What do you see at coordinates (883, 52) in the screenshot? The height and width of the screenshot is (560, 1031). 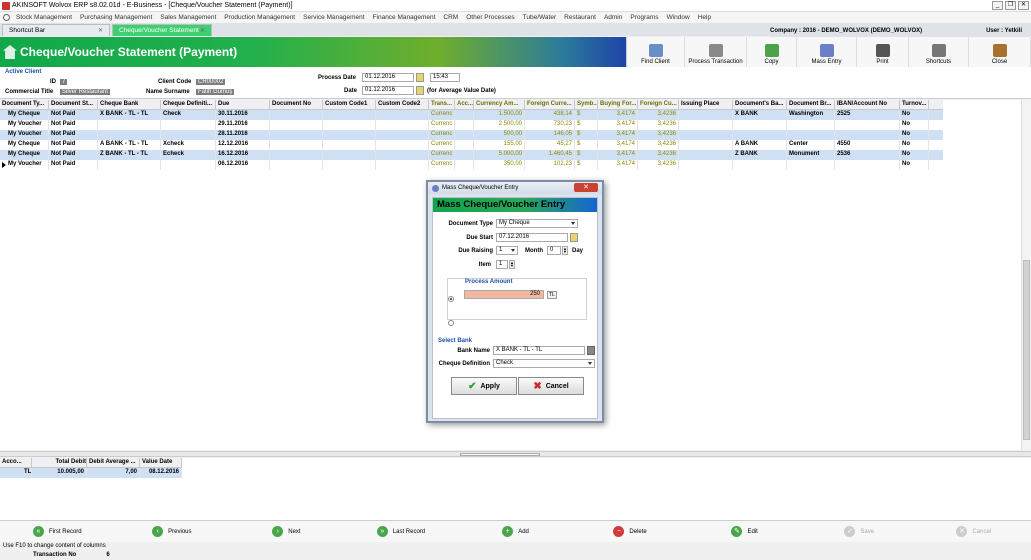 I see `print-button: Print` at bounding box center [883, 52].